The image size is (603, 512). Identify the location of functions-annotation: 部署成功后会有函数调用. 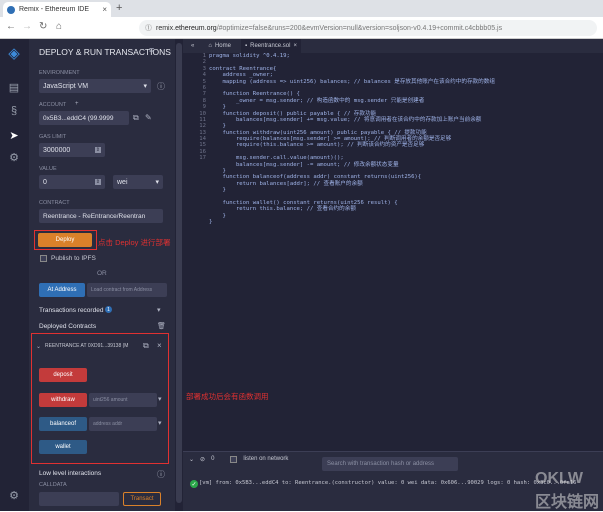
(227, 396).